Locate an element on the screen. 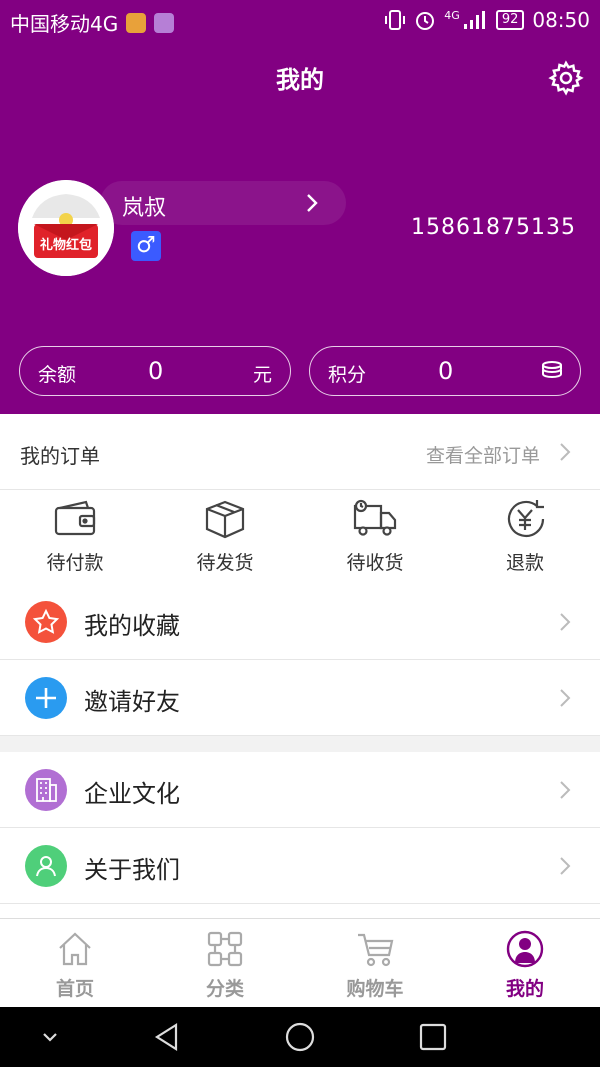  menu-item-invite: 邀请好友 is located at coordinates (300, 698).